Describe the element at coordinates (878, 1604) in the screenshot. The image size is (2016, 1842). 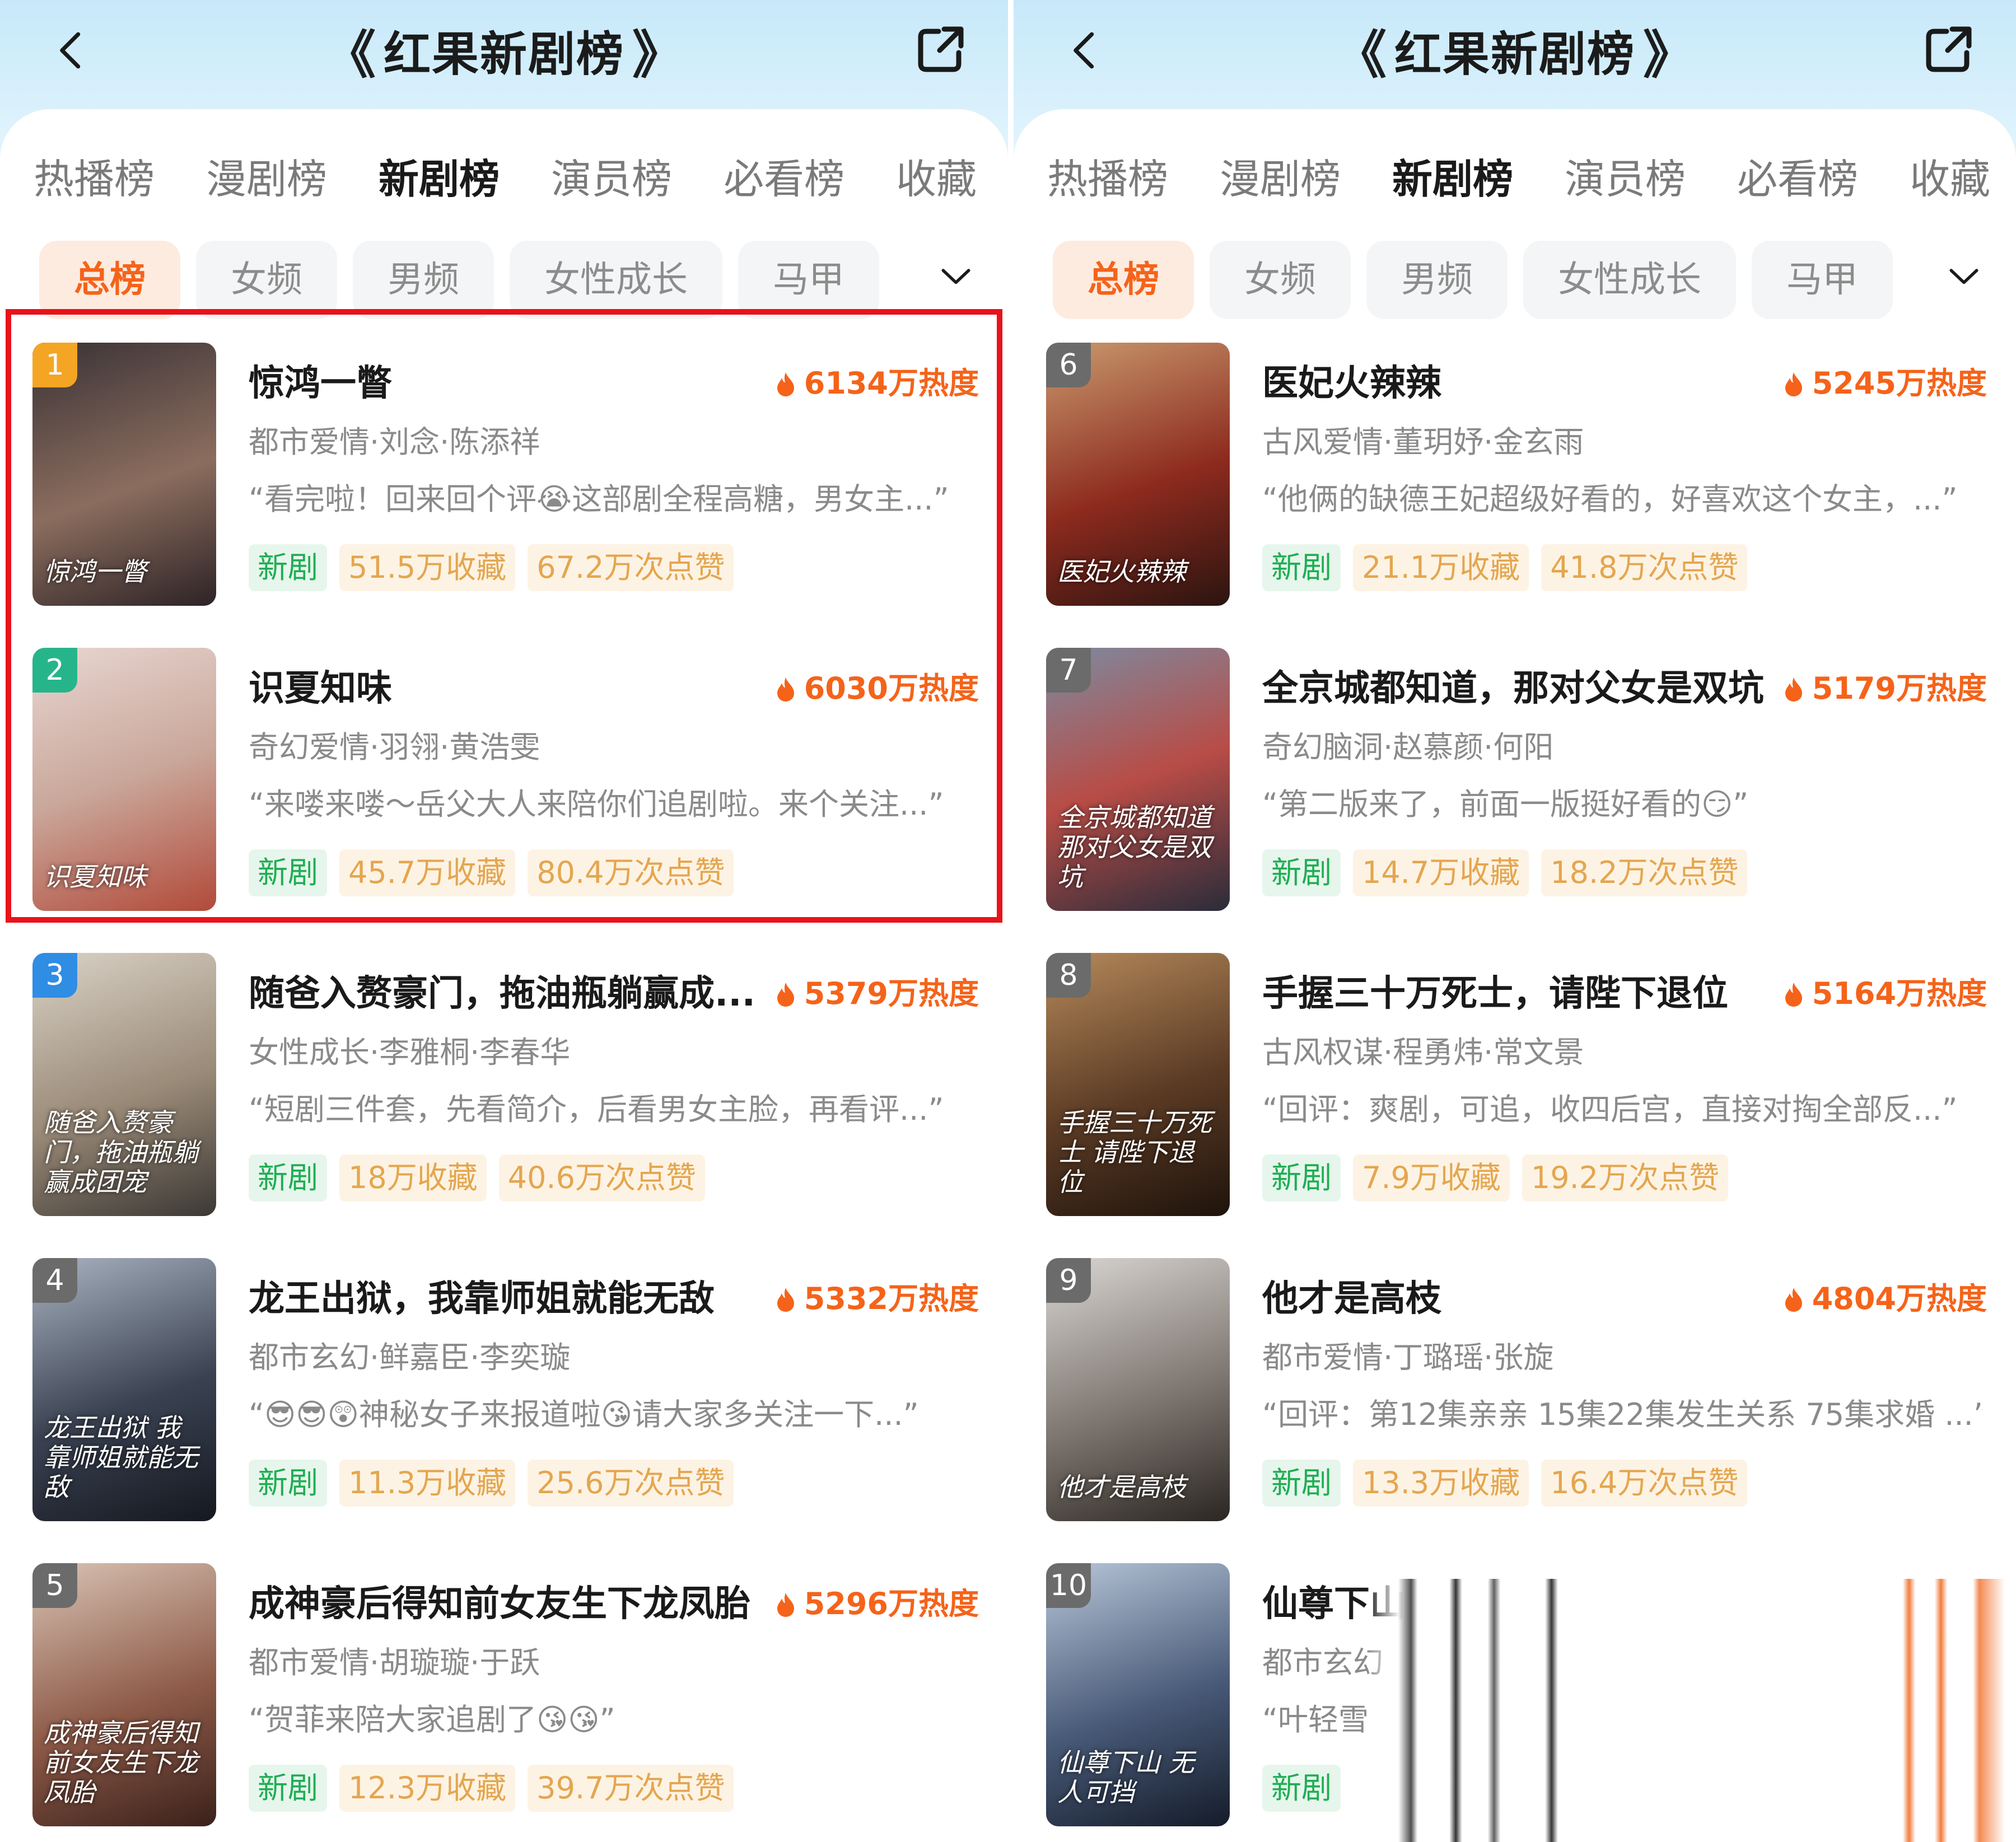
I see `heat-score: 5296万热度` at that location.